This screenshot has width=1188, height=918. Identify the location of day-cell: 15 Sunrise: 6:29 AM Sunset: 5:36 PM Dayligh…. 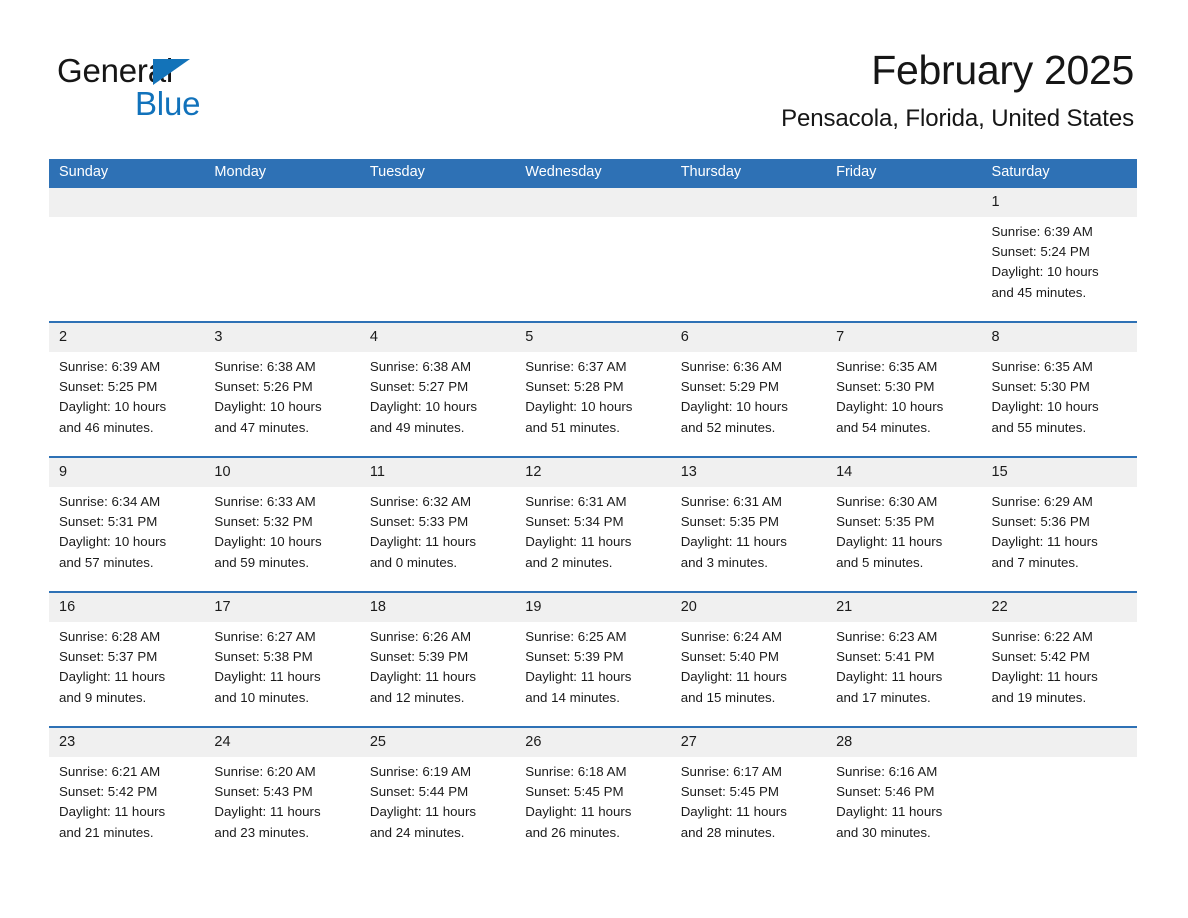
(1059, 524).